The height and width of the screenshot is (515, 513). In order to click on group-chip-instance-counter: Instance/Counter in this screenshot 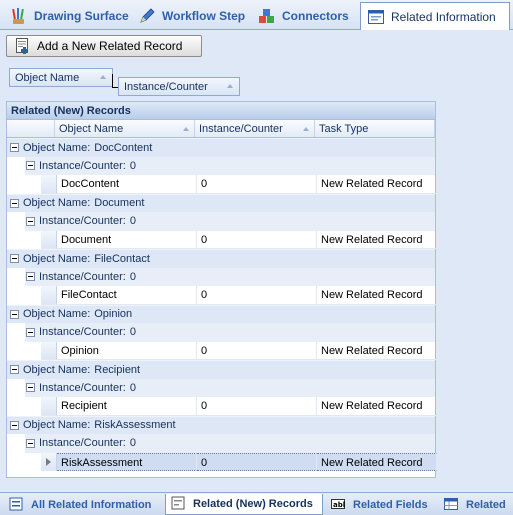, I will do `click(179, 86)`.